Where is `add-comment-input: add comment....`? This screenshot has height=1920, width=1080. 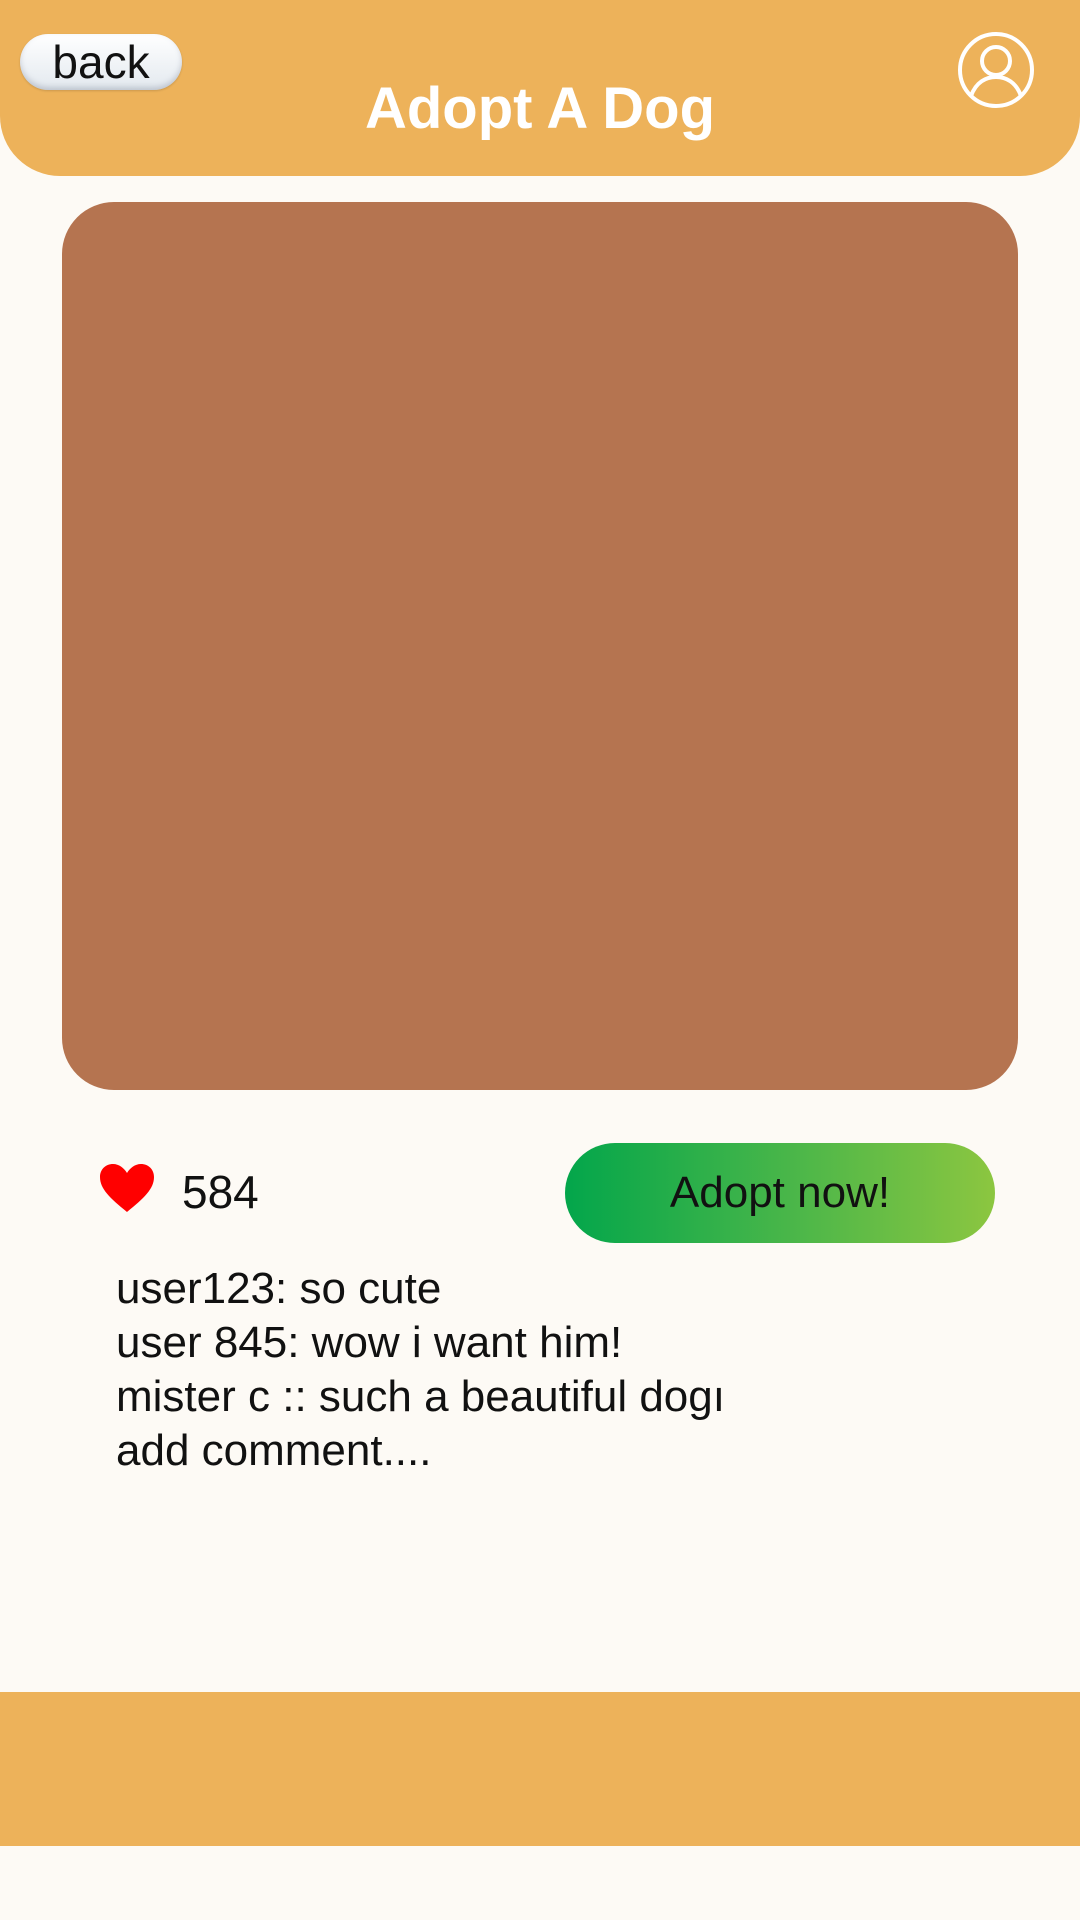
add-comment-input: add comment.... is located at coordinates (420, 1451).